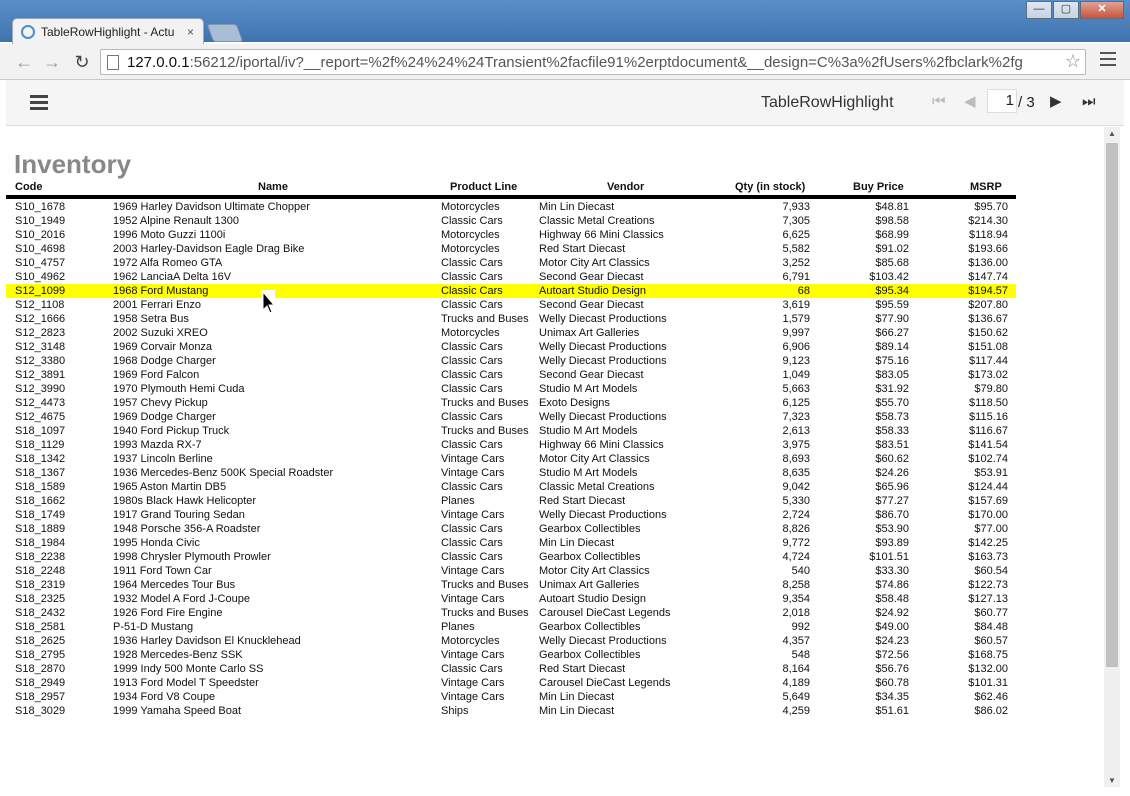  What do you see at coordinates (1066, 10) in the screenshot?
I see `maximize-button: ▢` at bounding box center [1066, 10].